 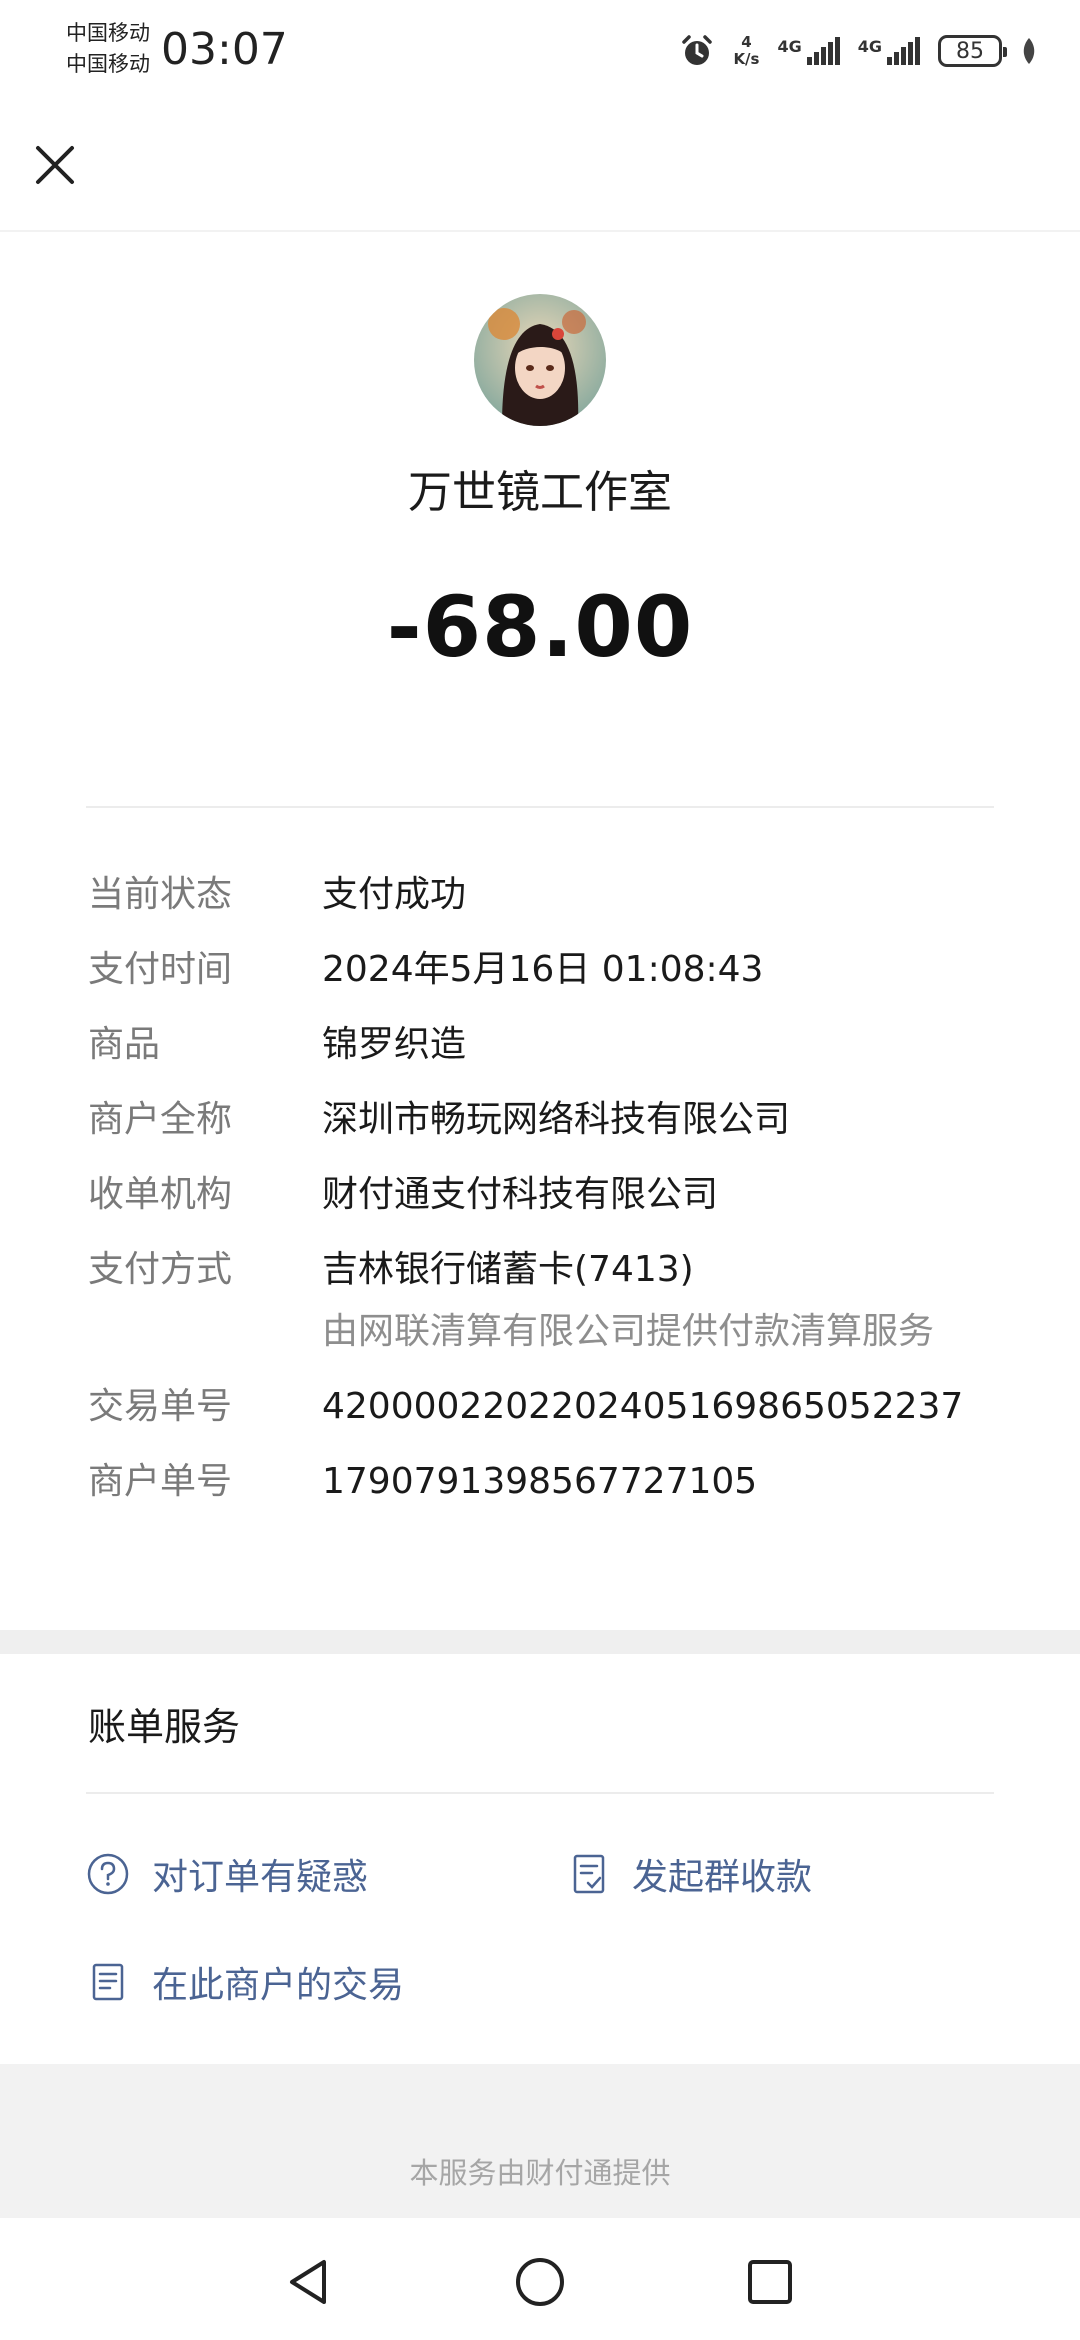 What do you see at coordinates (548, 1045) in the screenshot?
I see `detail-row-product: 商品 锦罗织造` at bounding box center [548, 1045].